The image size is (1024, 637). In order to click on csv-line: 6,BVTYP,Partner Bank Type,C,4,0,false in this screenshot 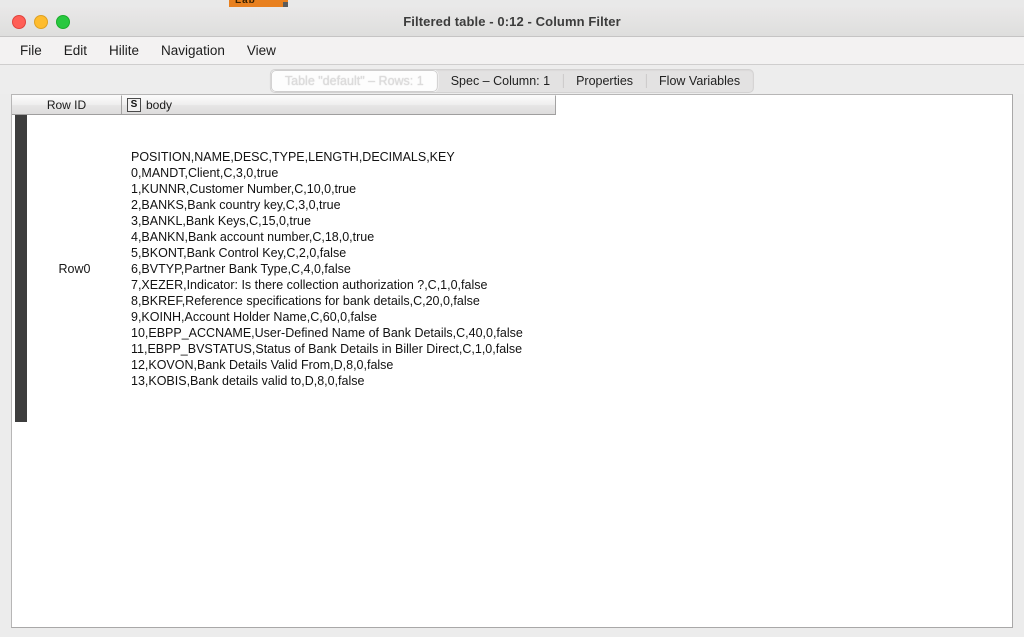, I will do `click(241, 268)`.